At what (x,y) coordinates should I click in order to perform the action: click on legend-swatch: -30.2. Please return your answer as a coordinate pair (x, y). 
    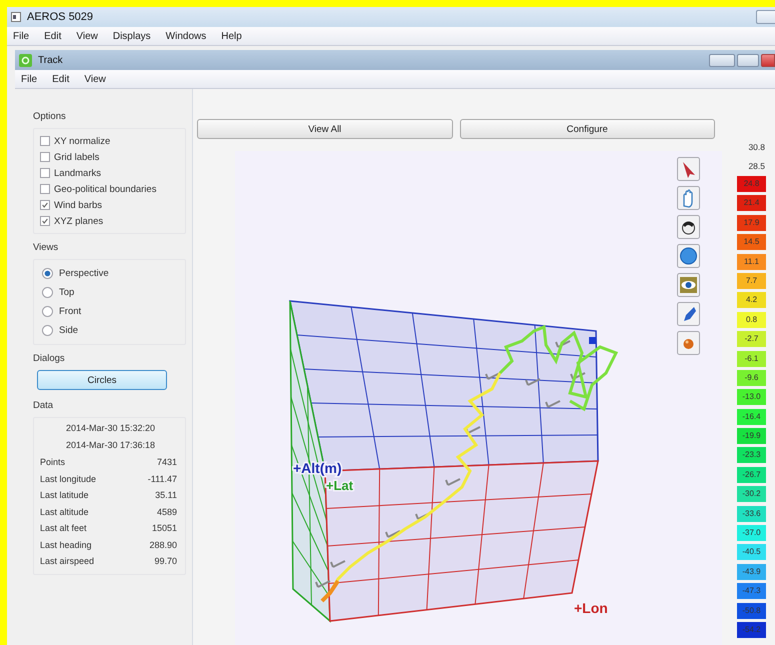
    Looking at the image, I should click on (751, 494).